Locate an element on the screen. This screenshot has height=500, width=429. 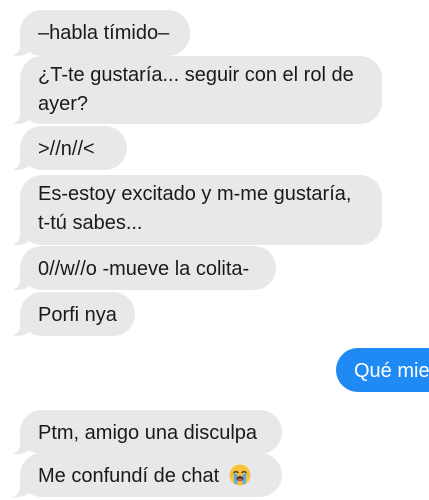
message-bubble-incoming: Me confundí de chat is located at coordinates (146, 475).